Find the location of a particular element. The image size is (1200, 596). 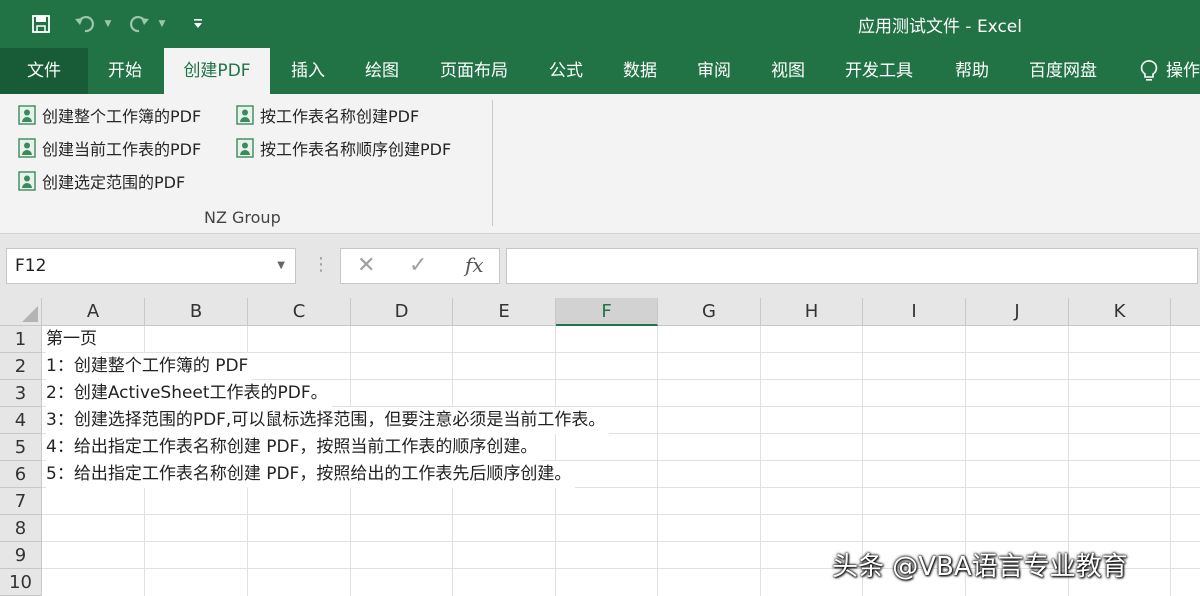

create-pdf-by-sheet-order-button: 按工作表名称顺序创建PDF is located at coordinates (343, 148).